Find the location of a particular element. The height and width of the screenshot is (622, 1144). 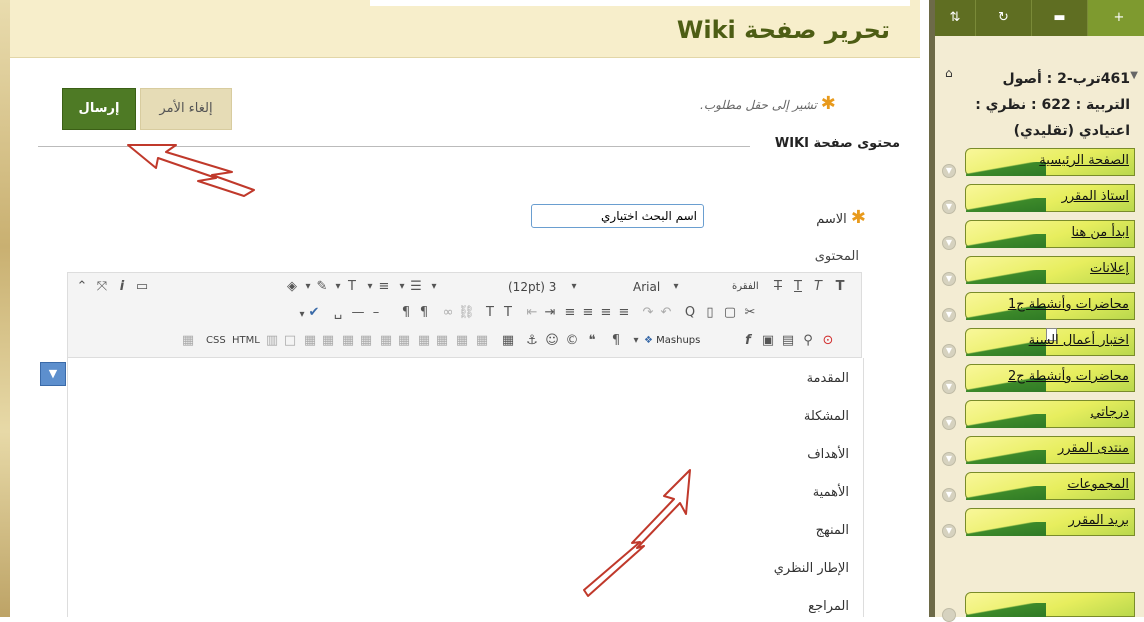

annotation-arrow-up-right is located at coordinates (637, 533).